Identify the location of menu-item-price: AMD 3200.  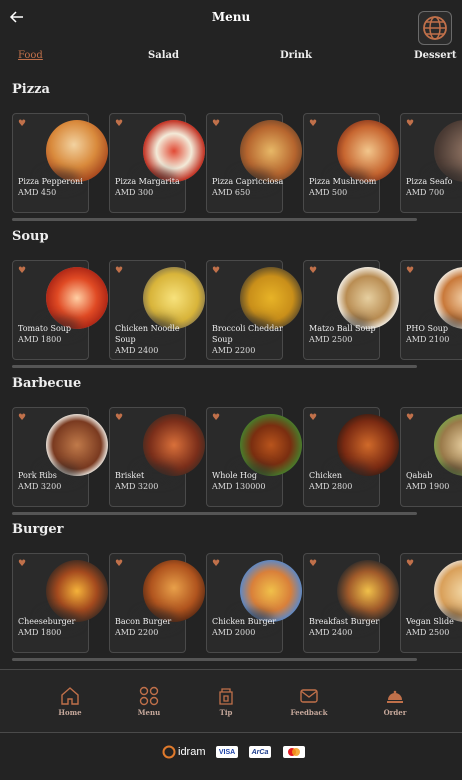
(137, 486).